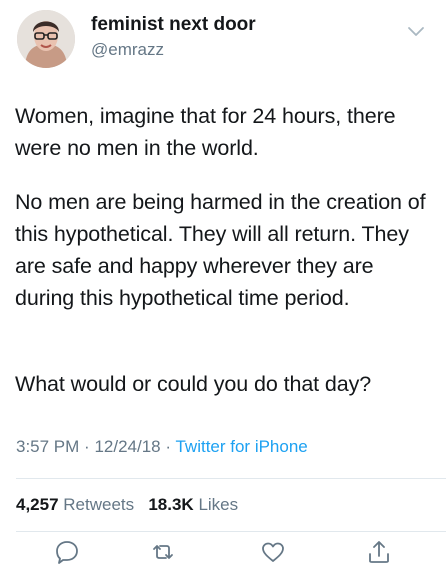 The height and width of the screenshot is (577, 446). Describe the element at coordinates (193, 384) in the screenshot. I see `tweet-paragraph: What would or could you do that day?` at that location.